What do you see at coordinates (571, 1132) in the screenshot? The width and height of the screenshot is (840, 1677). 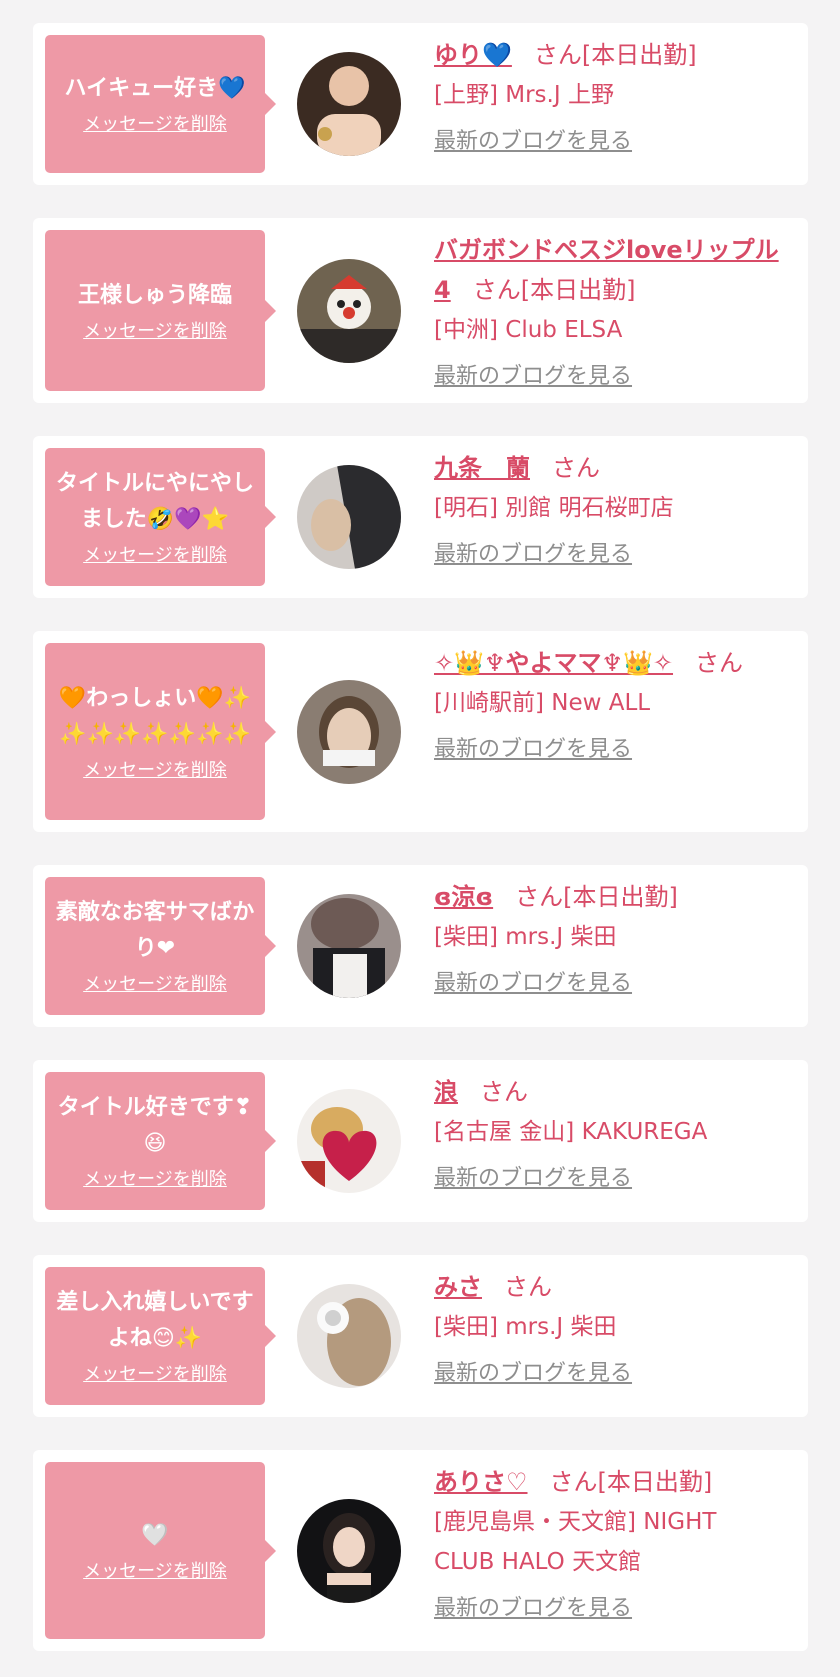 I see `shop-name: [名古屋 金山] KAKUREGA` at bounding box center [571, 1132].